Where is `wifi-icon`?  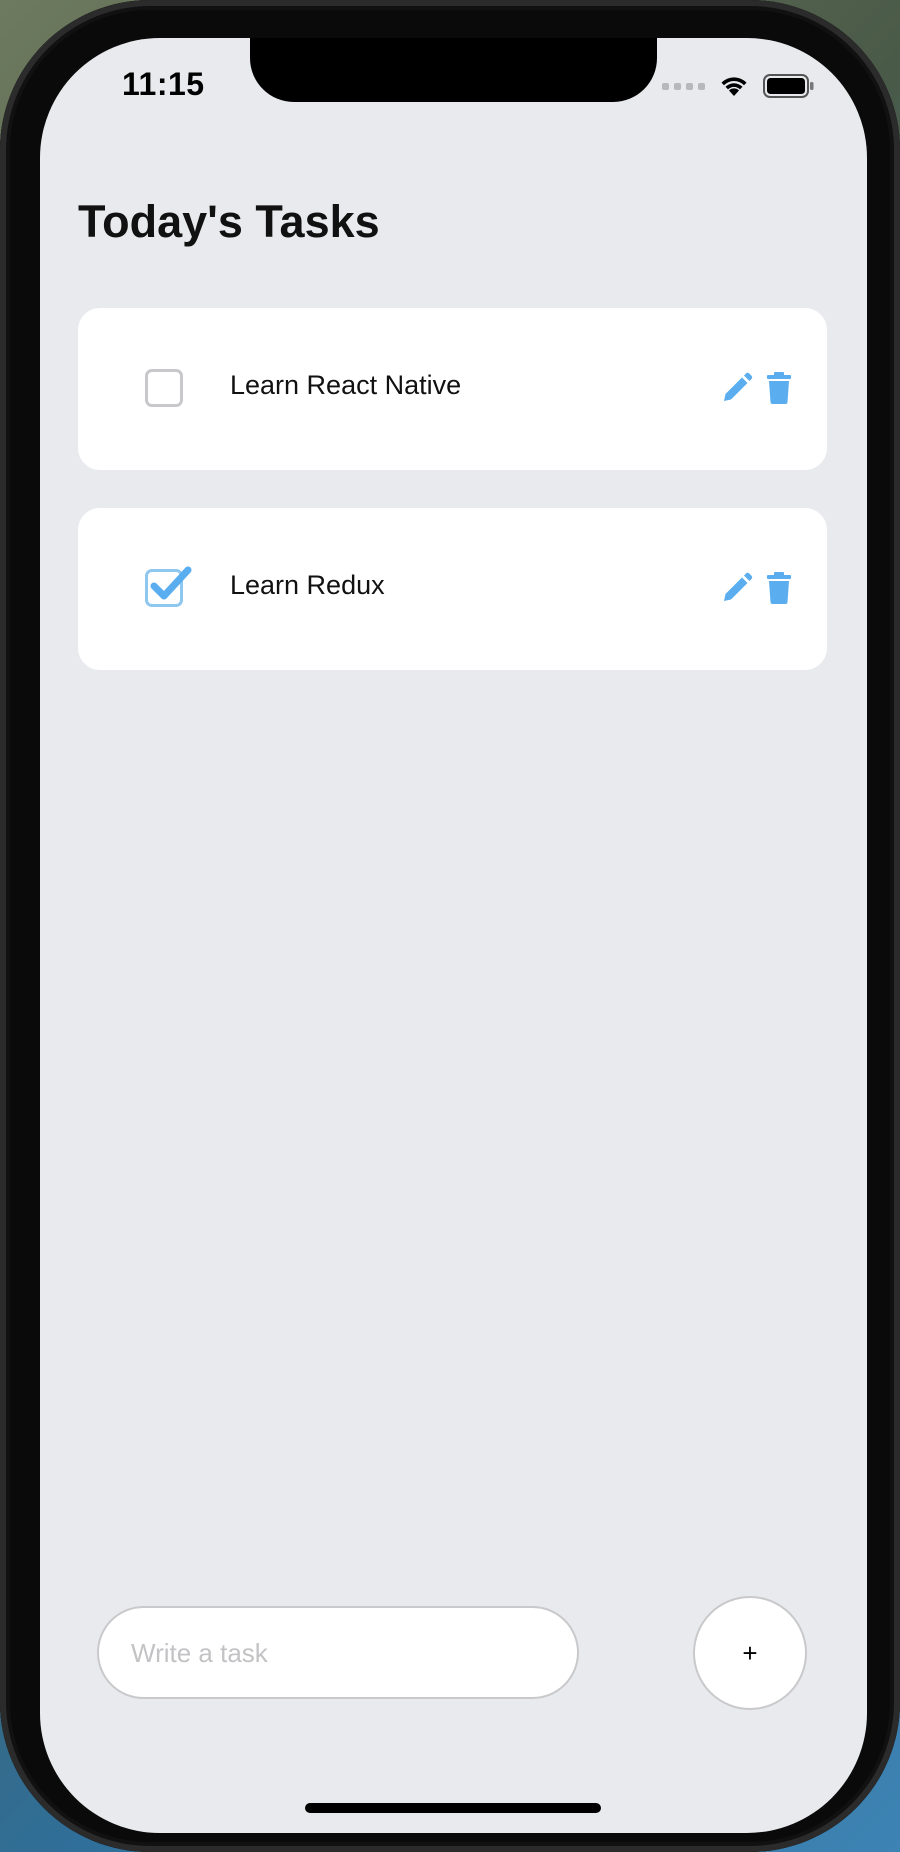
wifi-icon is located at coordinates (734, 86).